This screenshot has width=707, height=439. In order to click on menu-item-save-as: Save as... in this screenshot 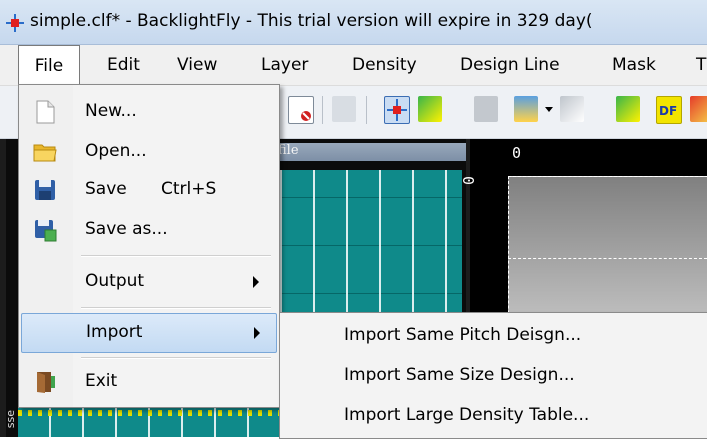, I will do `click(148, 230)`.